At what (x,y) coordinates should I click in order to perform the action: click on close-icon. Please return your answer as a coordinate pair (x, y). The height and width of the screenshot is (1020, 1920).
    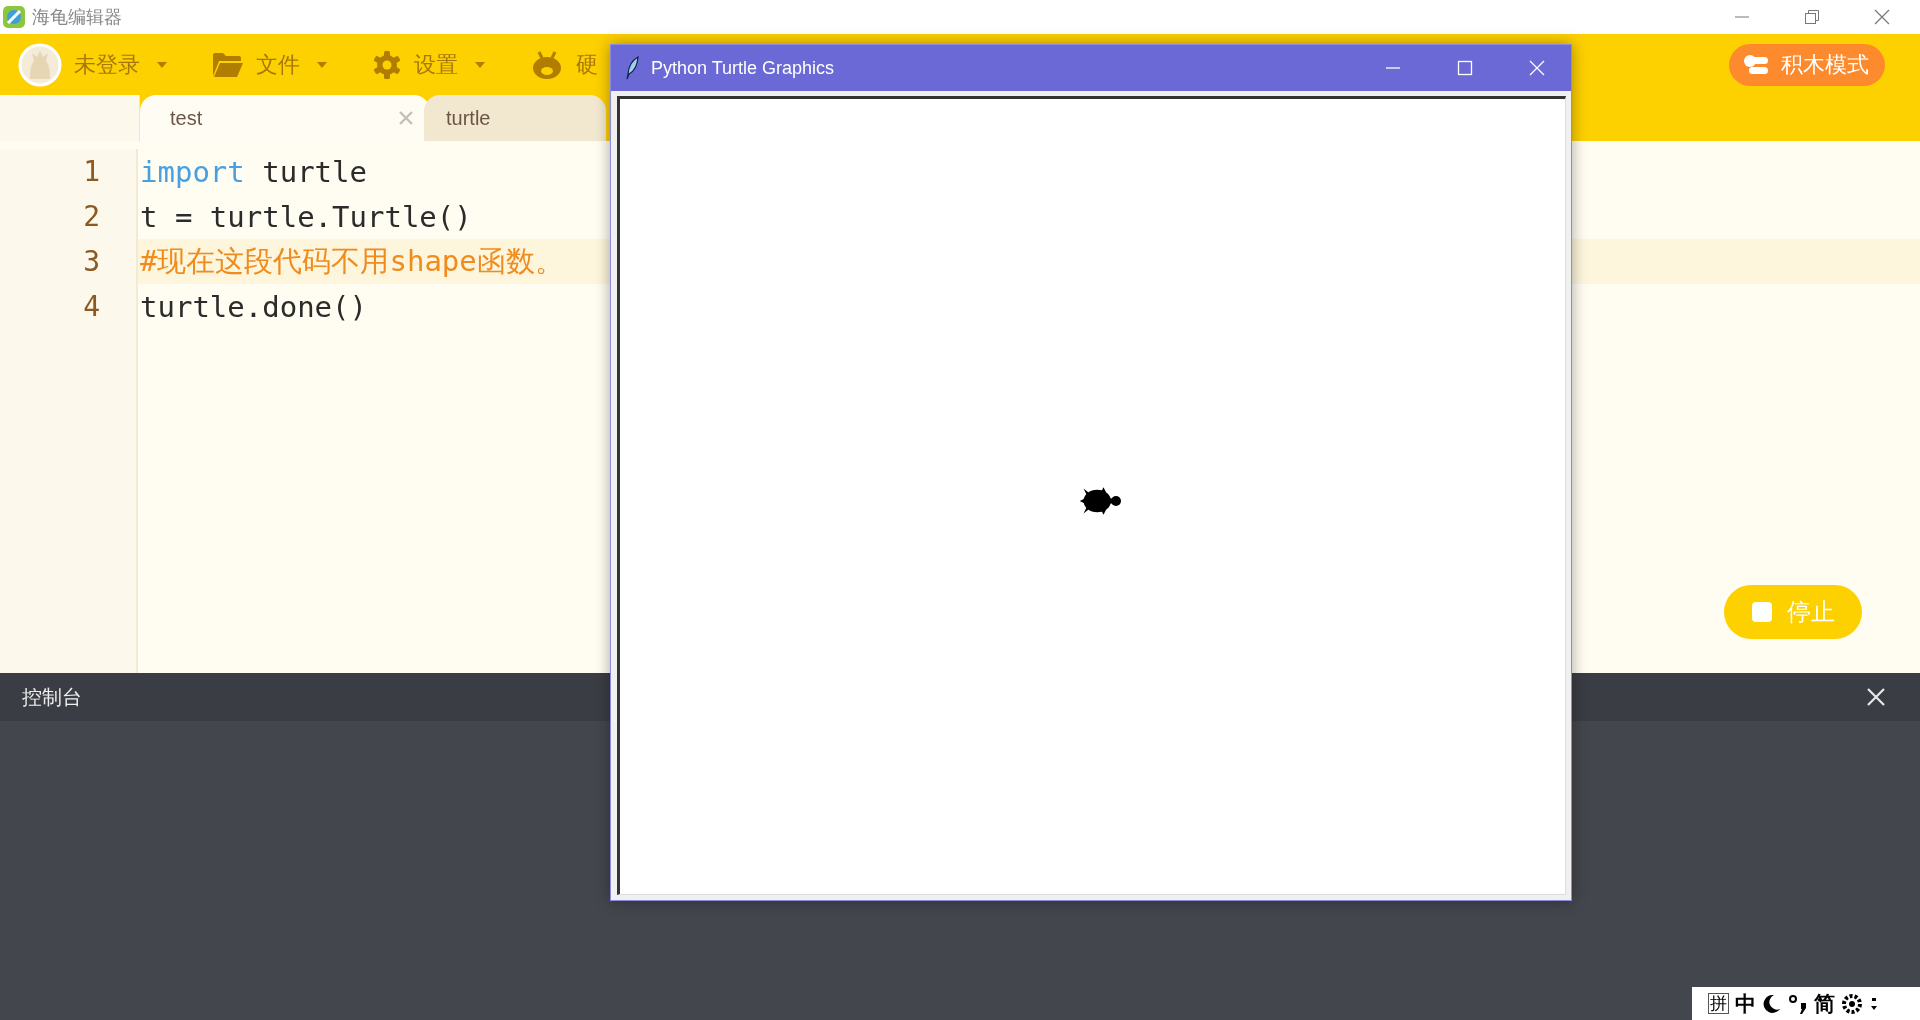
    Looking at the image, I should click on (1882, 17).